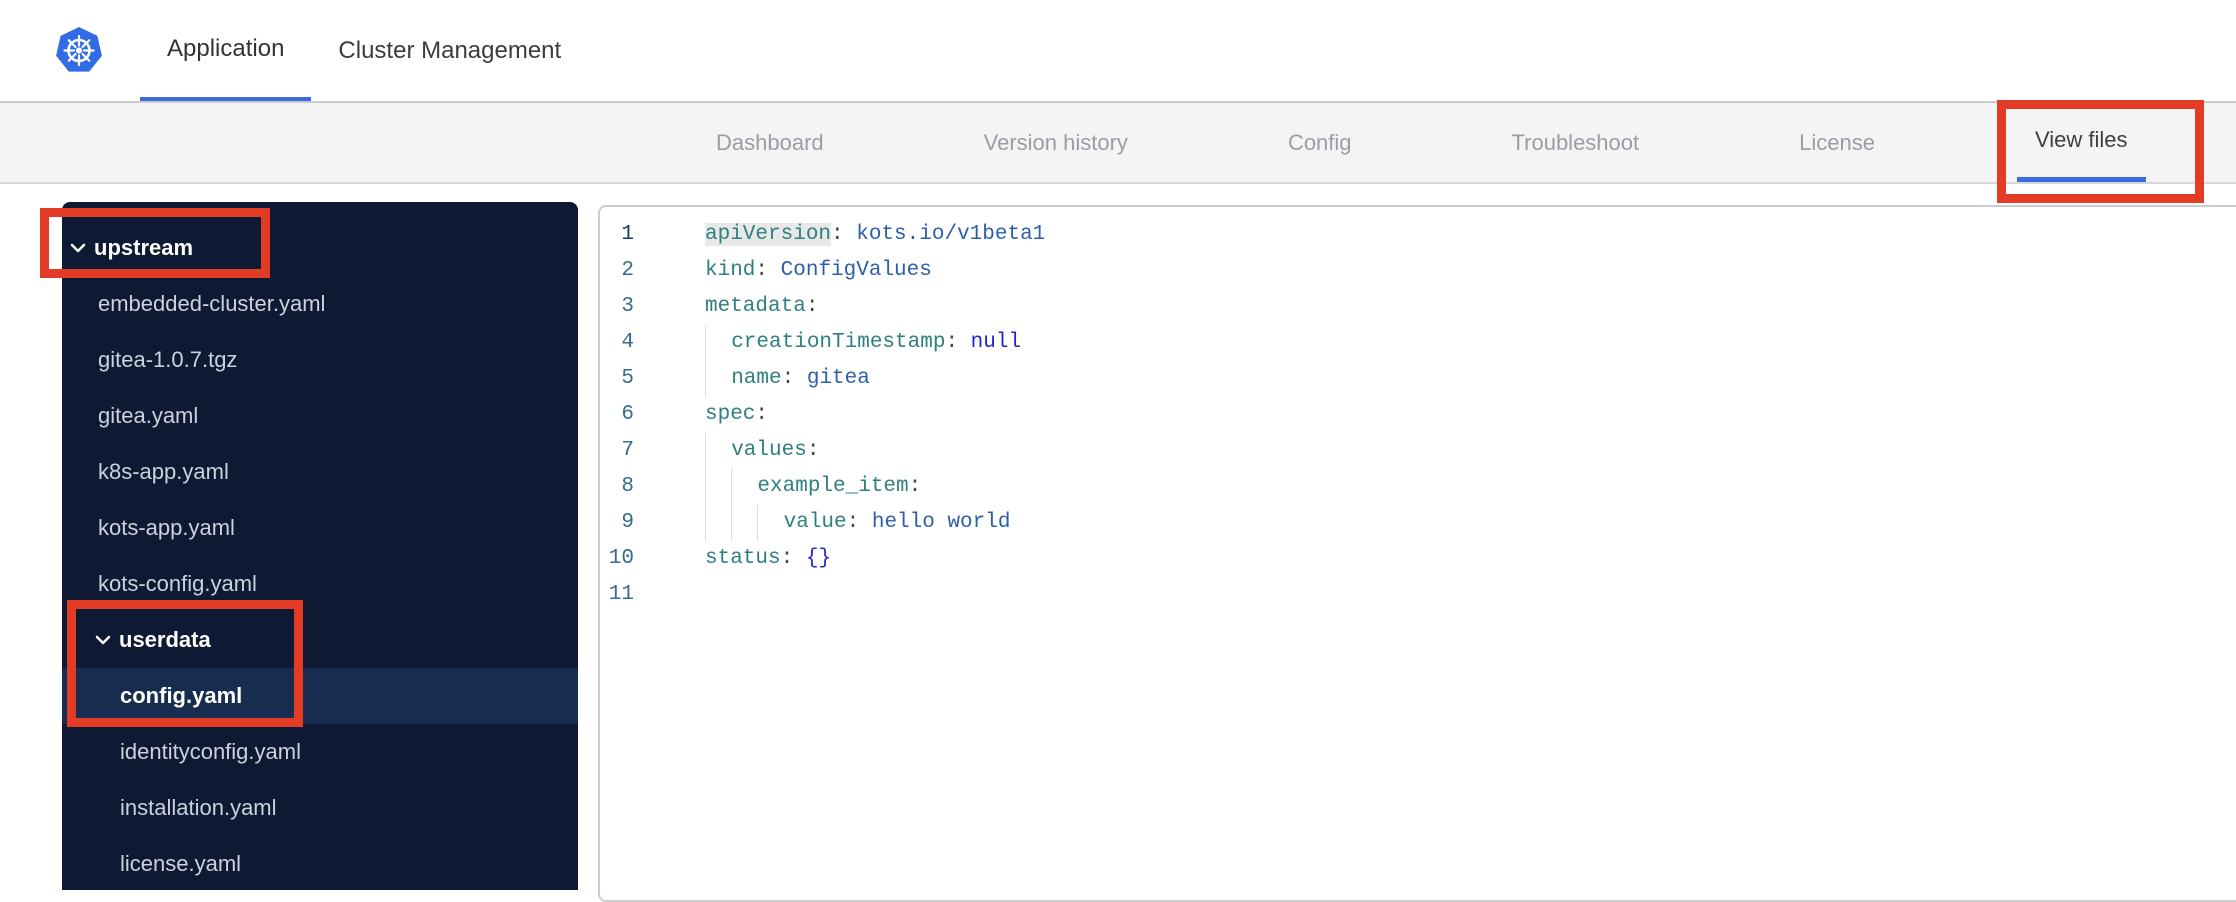 This screenshot has height=902, width=2236. I want to click on header-tab-label: Application, so click(226, 48).